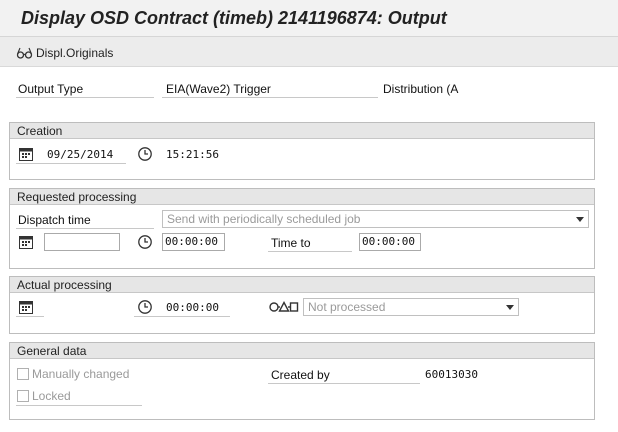 Image resolution: width=618 pixels, height=432 pixels. I want to click on time-to-label: Time to, so click(291, 243).